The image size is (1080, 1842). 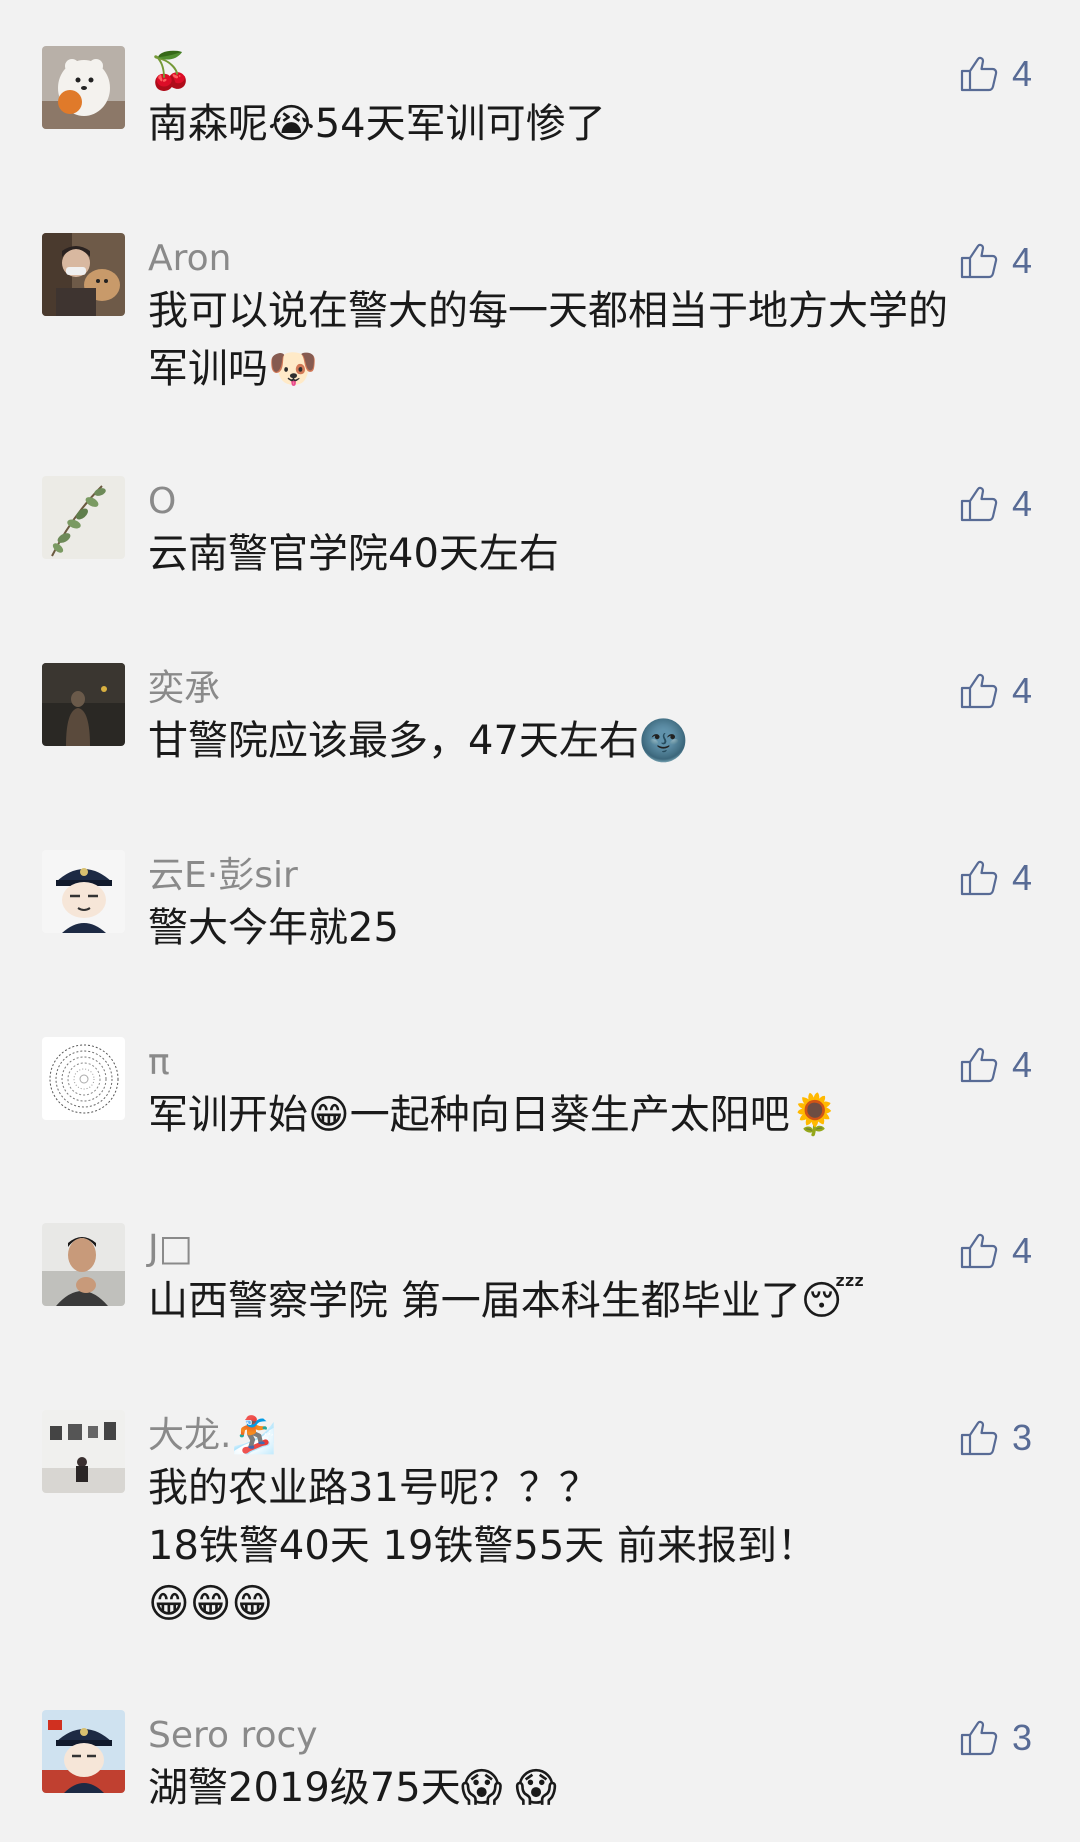 What do you see at coordinates (353, 554) in the screenshot?
I see `comment-text: 云南警官学院40天左右` at bounding box center [353, 554].